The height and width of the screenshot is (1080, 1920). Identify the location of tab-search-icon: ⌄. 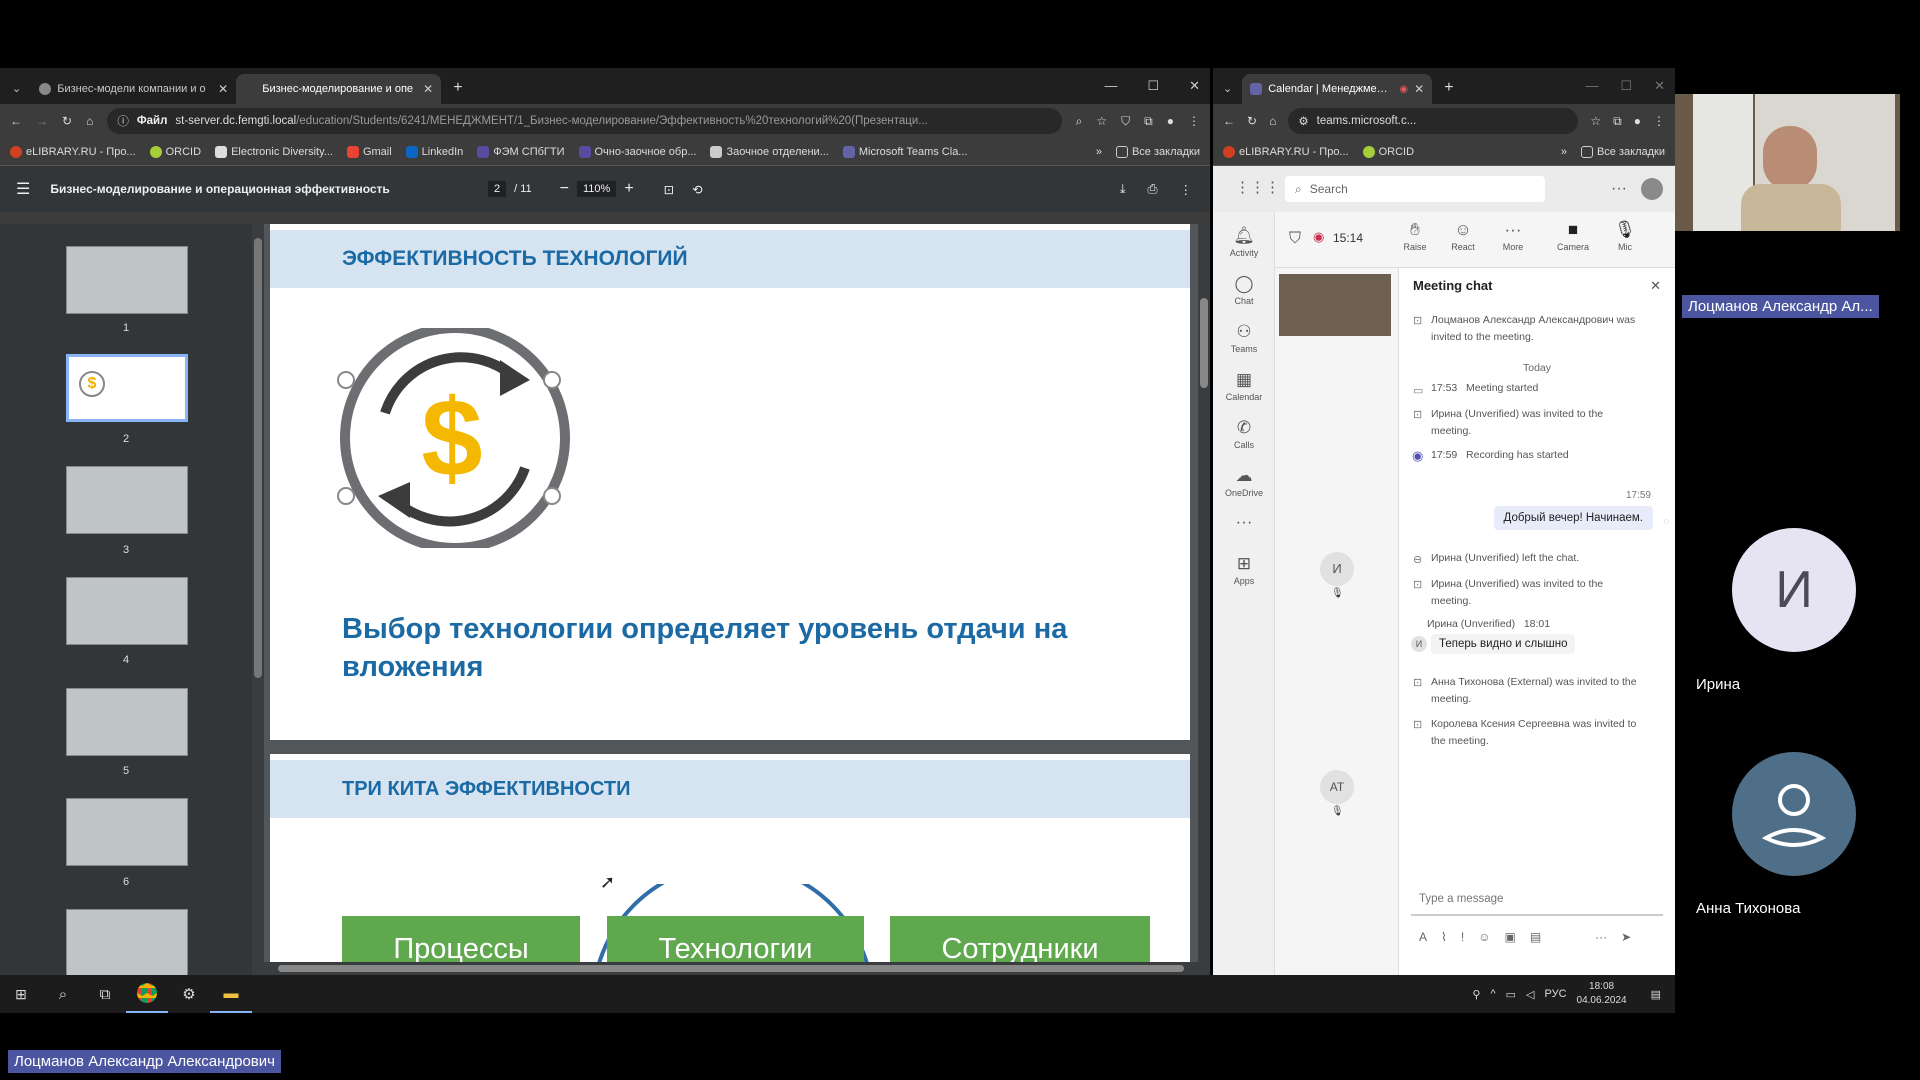
(16, 88).